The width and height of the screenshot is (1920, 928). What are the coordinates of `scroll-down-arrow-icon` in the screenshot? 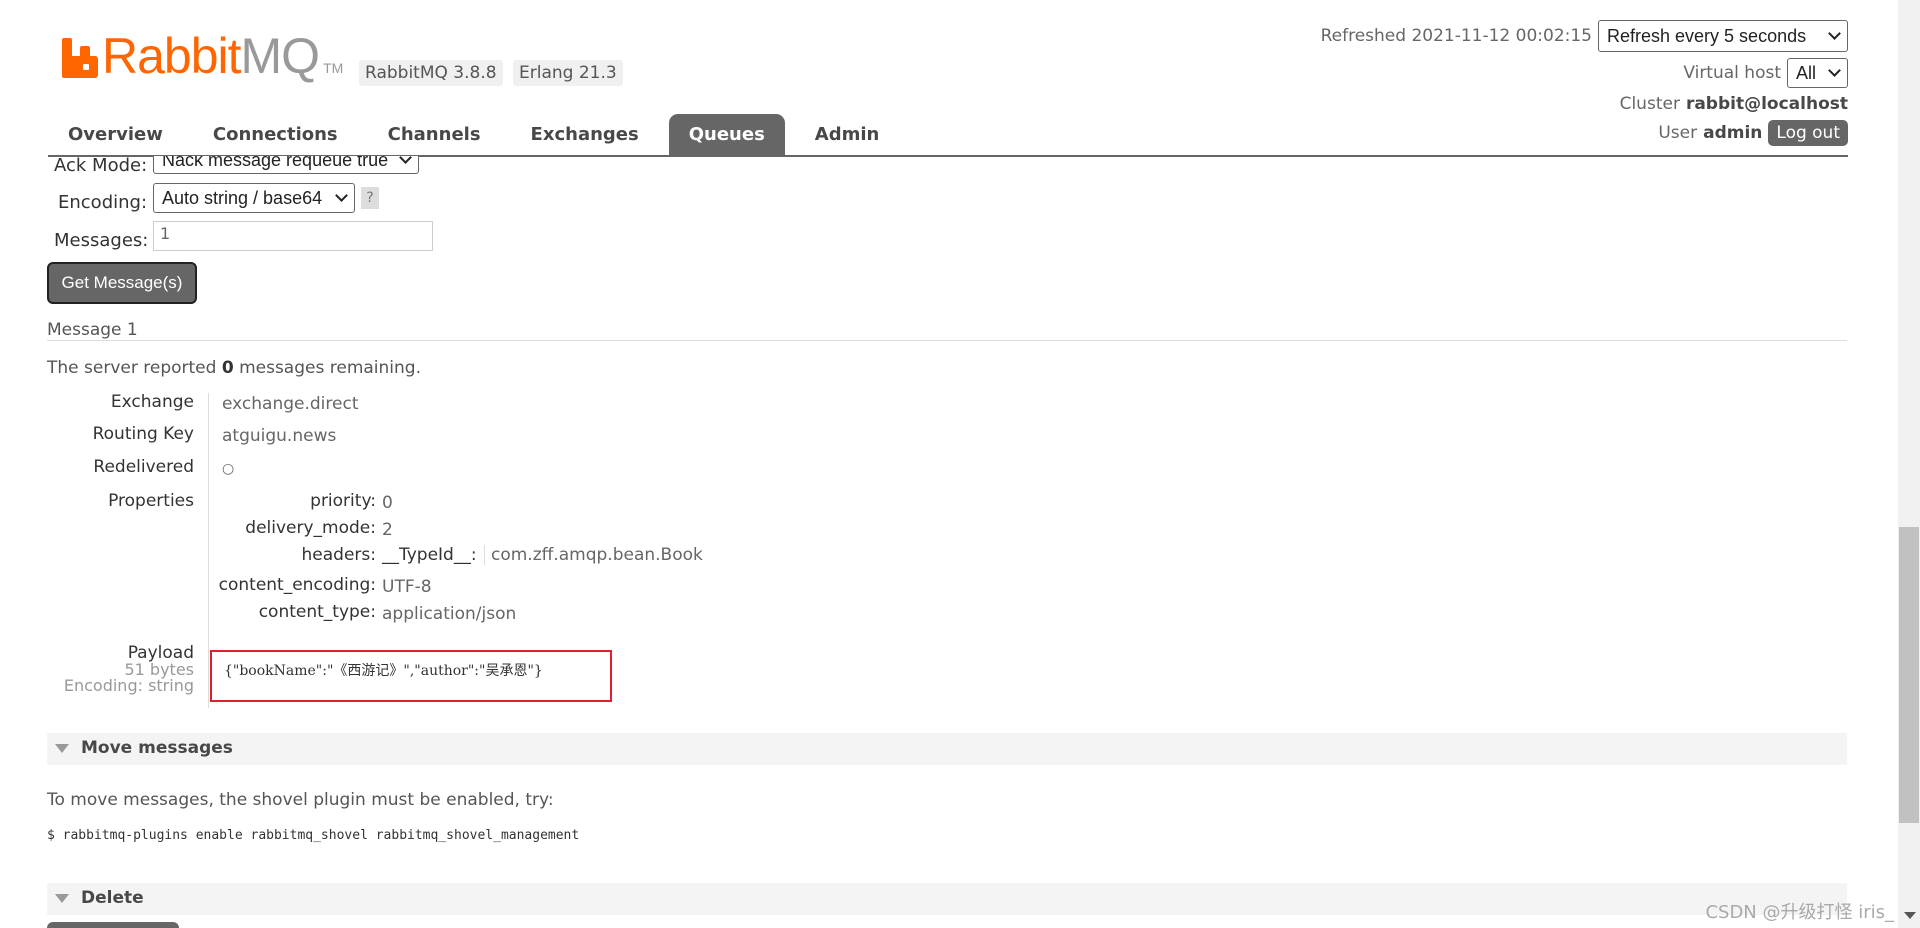 It's located at (1910, 915).